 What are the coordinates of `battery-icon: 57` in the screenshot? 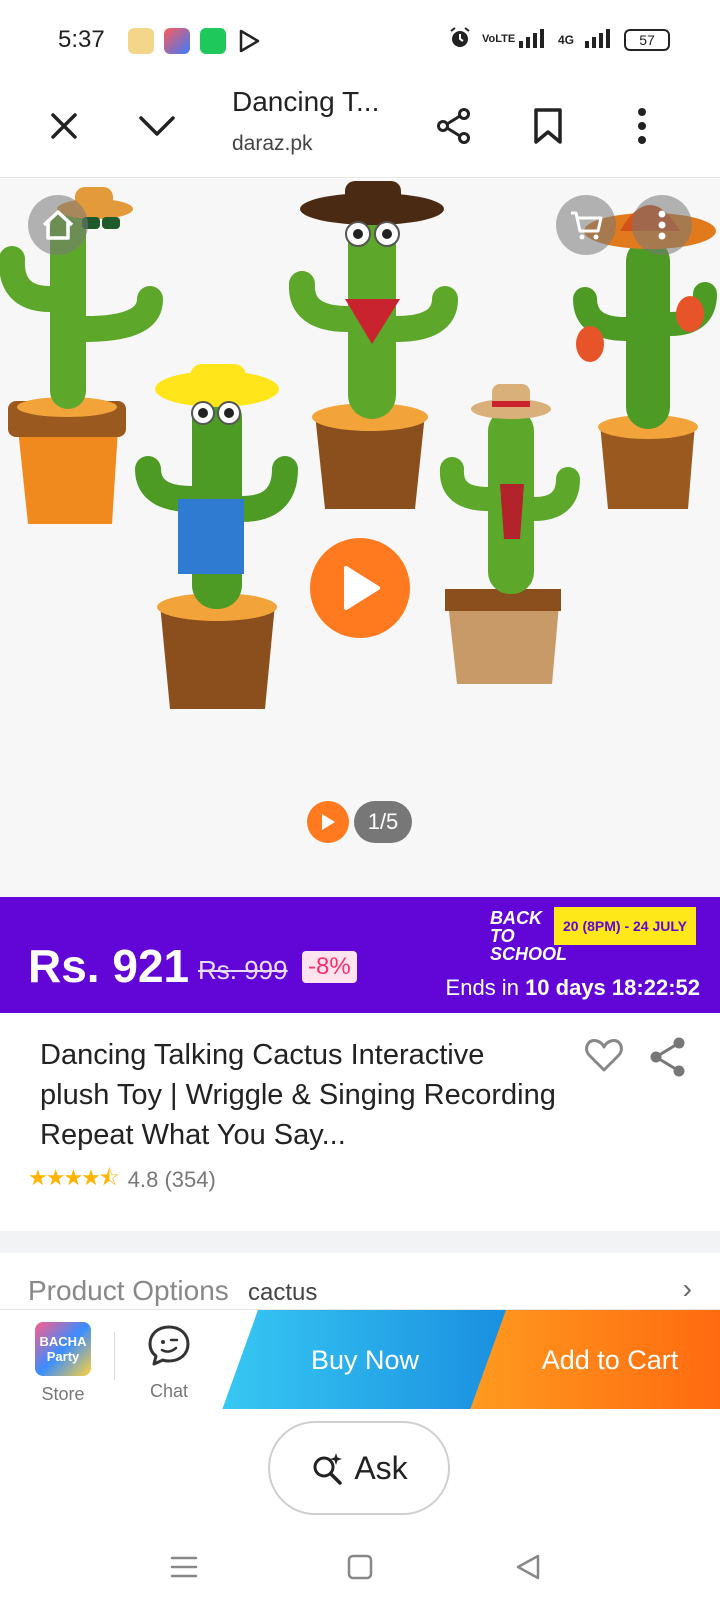 It's located at (647, 39).